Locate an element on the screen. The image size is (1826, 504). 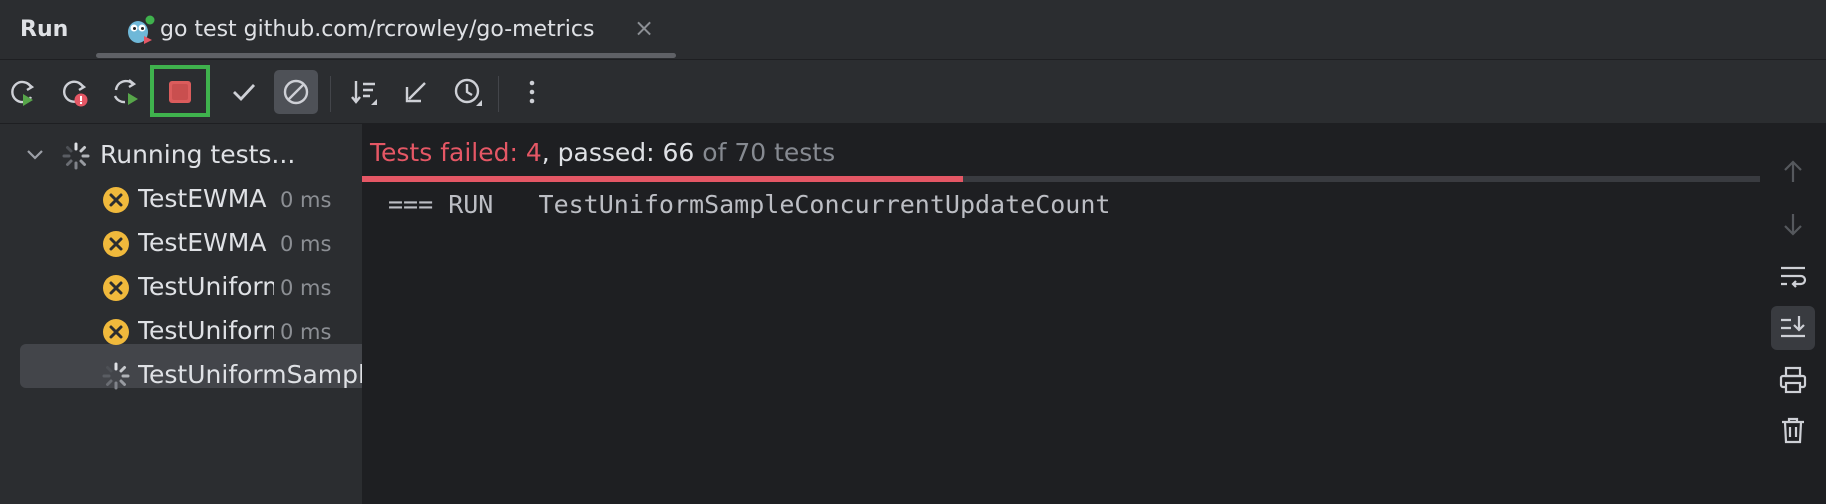
rerun-automatically-icon is located at coordinates (125, 92).